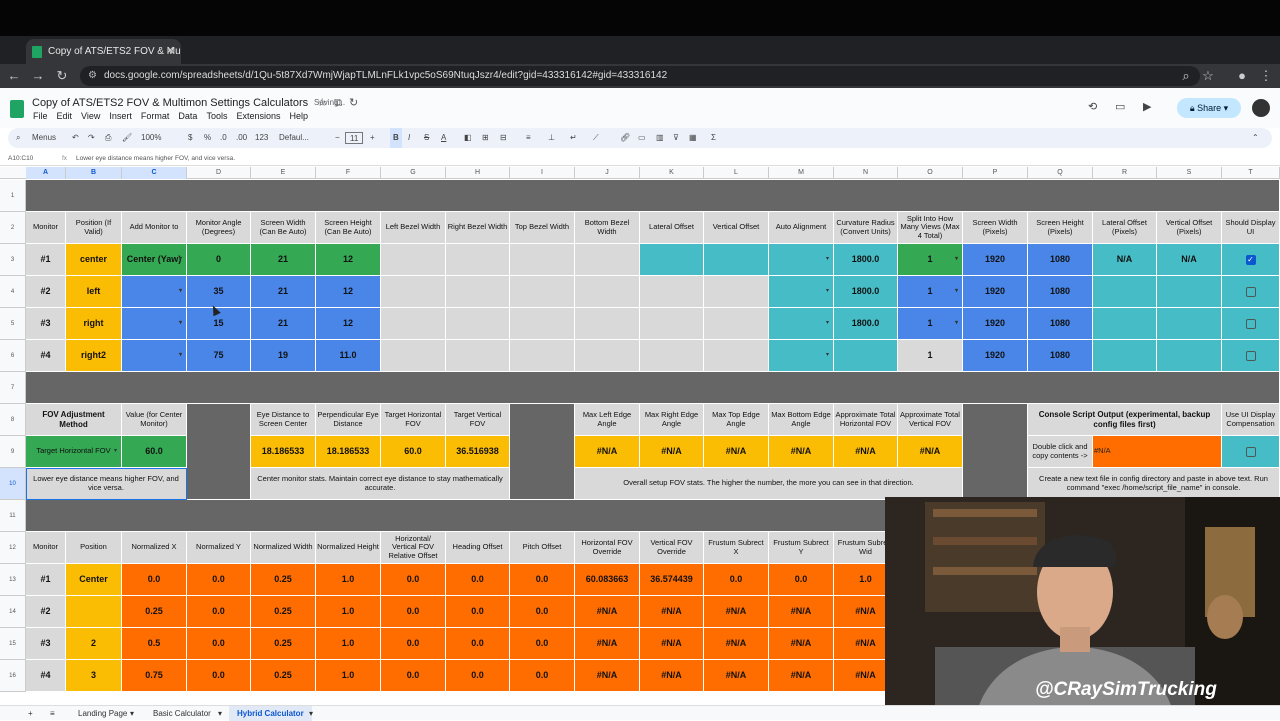 This screenshot has height=721, width=1280. I want to click on position-value: left, so click(94, 292).